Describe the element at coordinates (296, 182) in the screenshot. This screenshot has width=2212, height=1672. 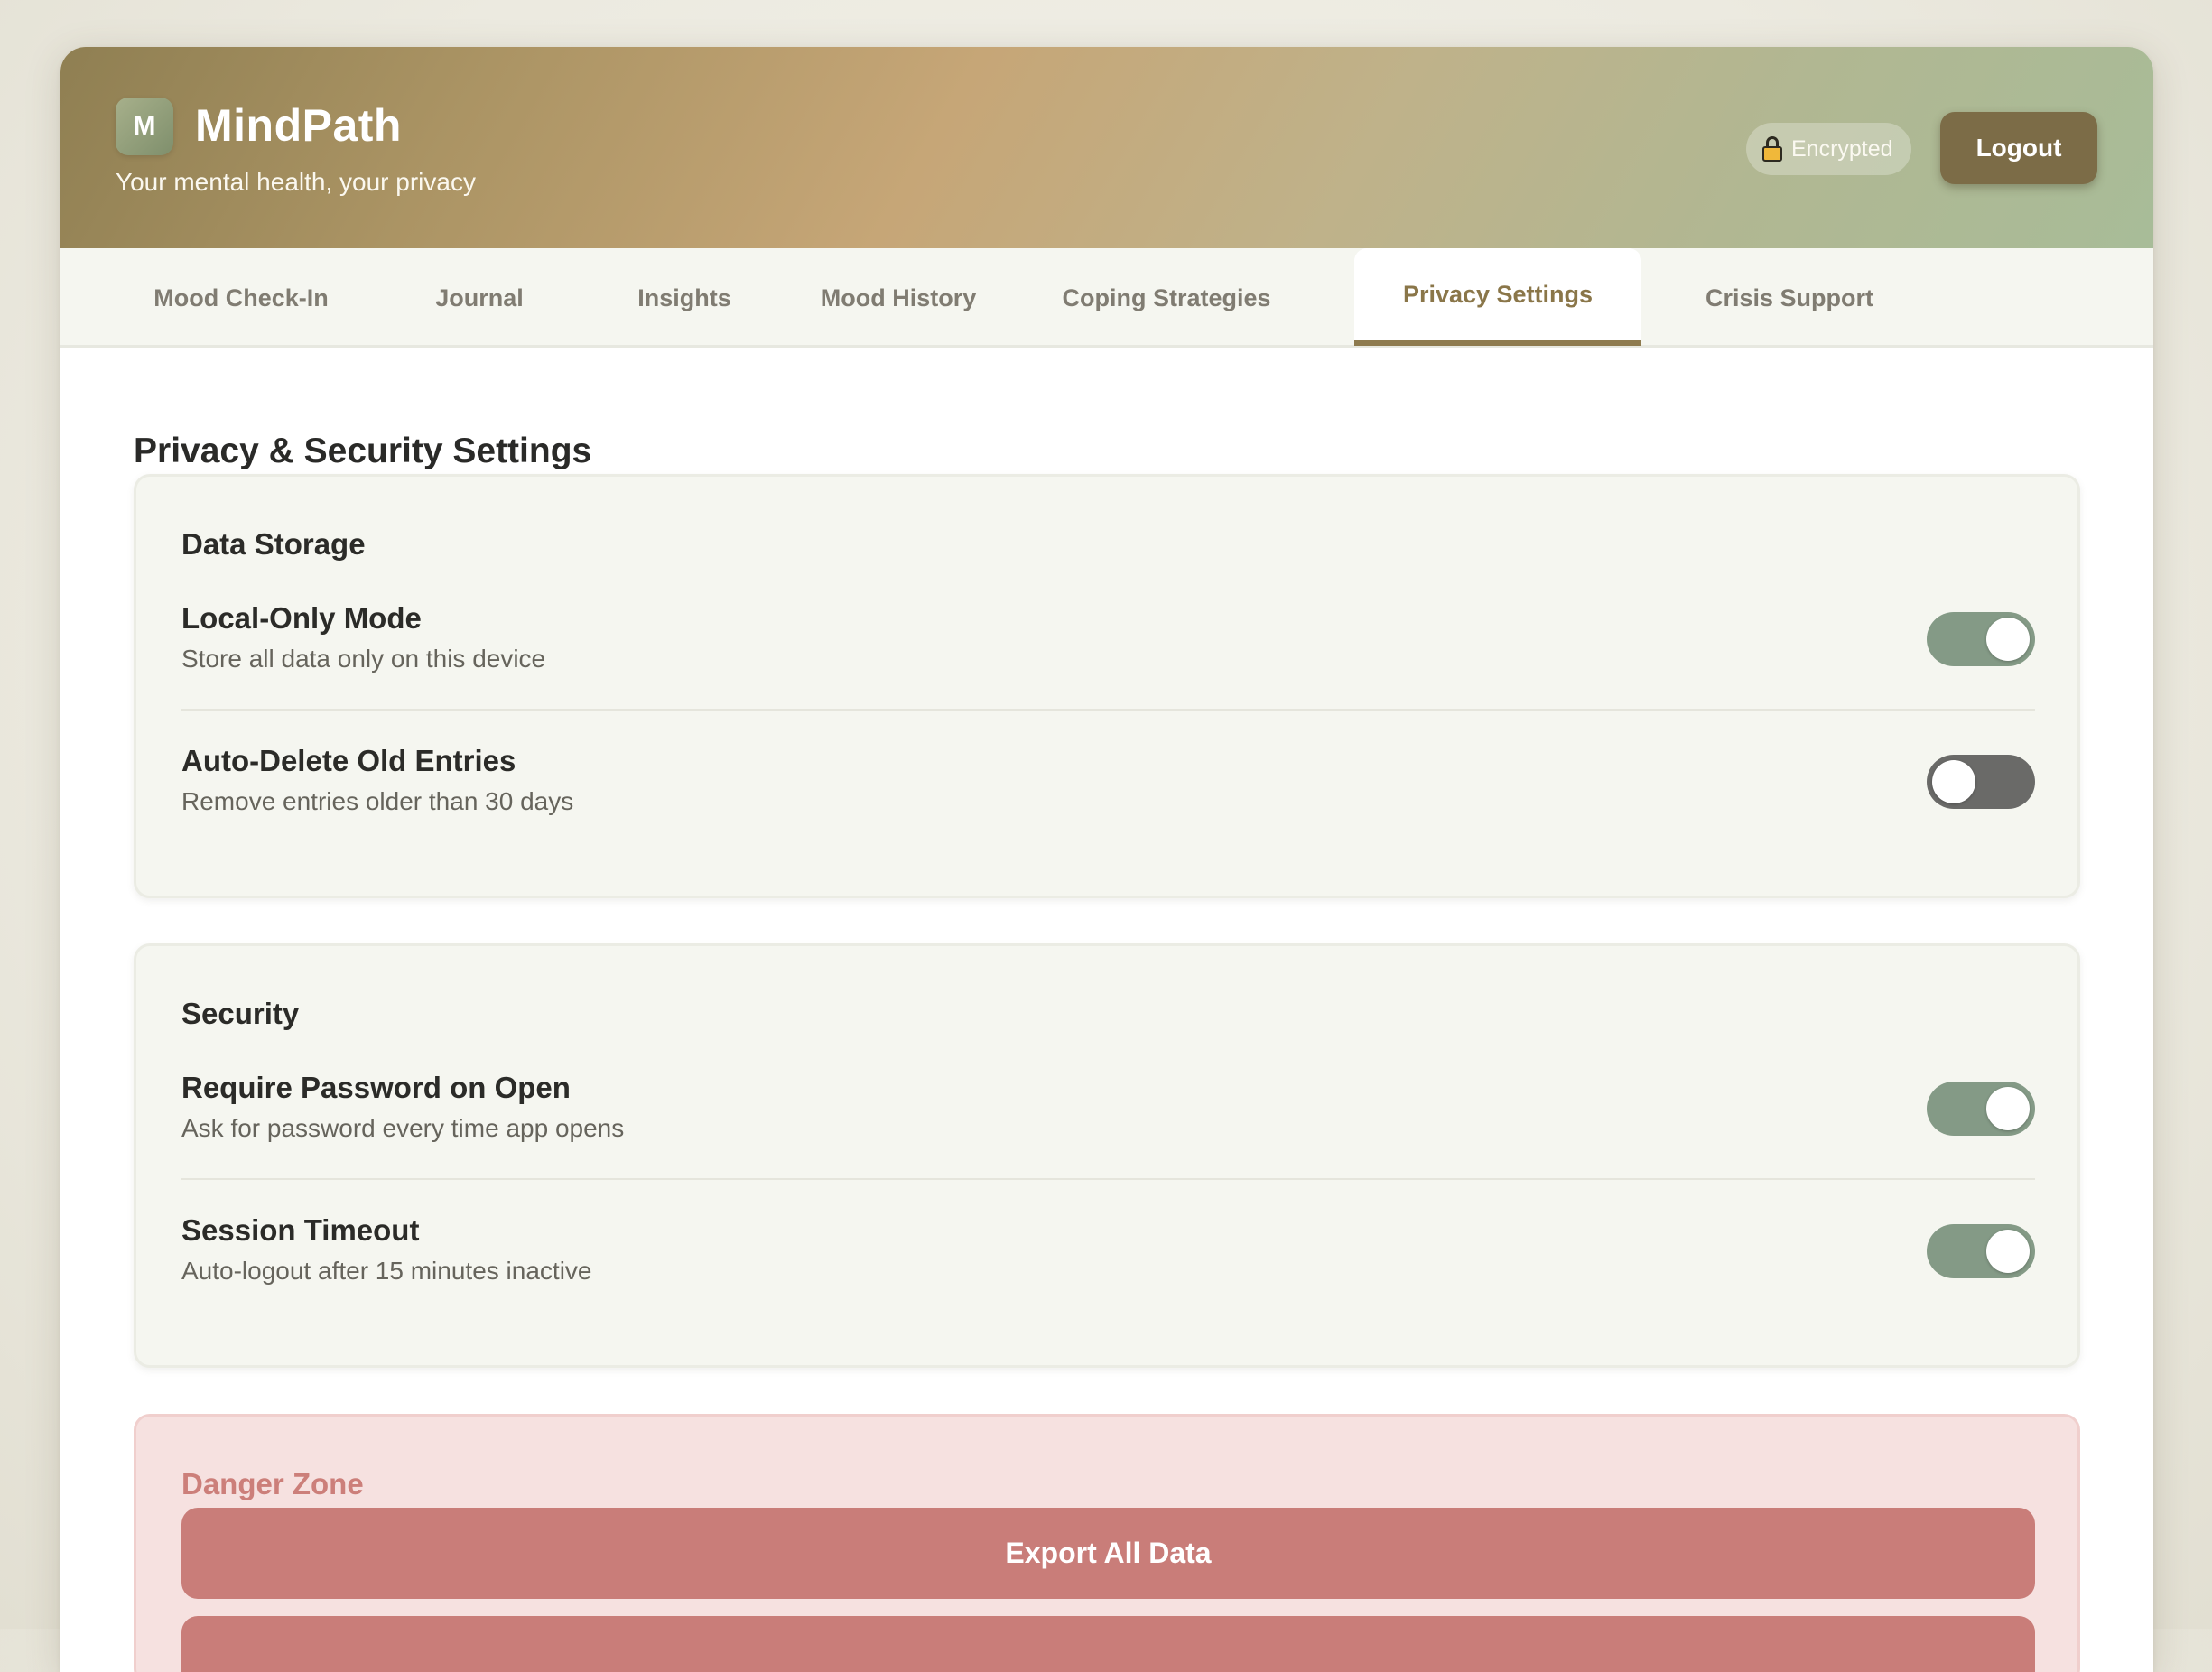
I see `app-subtitle: Your mental health, your privacy` at that location.